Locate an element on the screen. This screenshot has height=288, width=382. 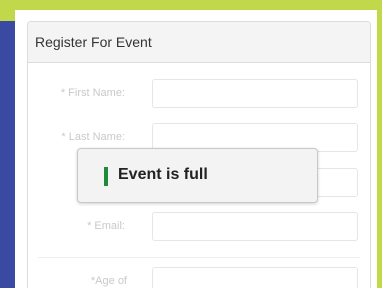
panel-header: Register For Event is located at coordinates (199, 42).